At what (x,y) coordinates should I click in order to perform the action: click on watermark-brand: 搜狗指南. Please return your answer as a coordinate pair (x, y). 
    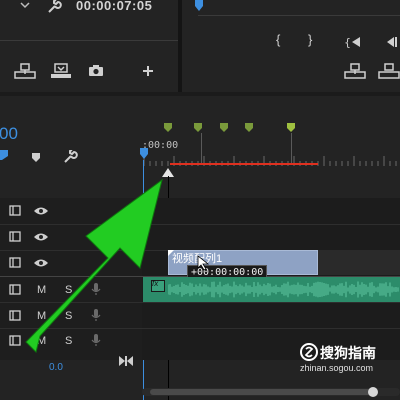
    Looking at the image, I should click on (348, 353).